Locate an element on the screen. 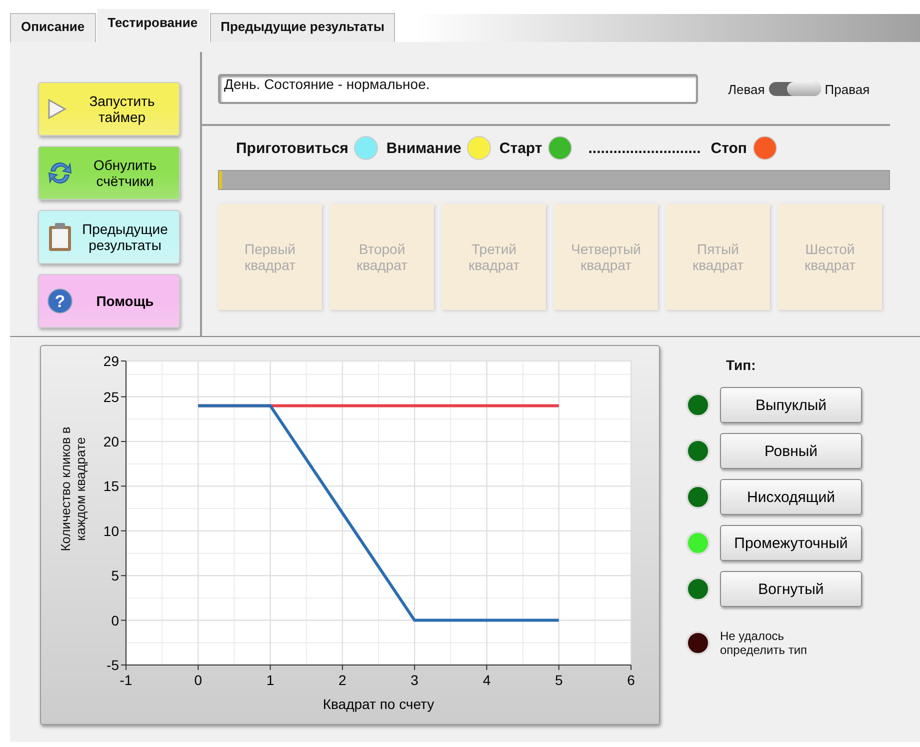 Image resolution: width=920 pixels, height=747 pixels. y-tick-label: 0 is located at coordinates (115, 620).